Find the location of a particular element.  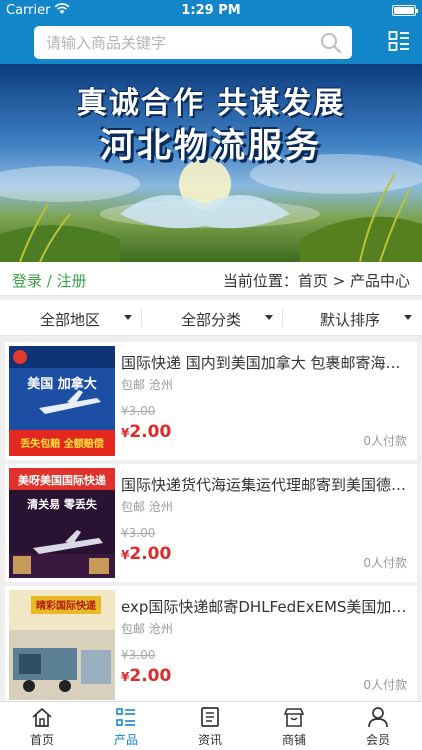

tab-member-label: 会员 is located at coordinates (377, 740).